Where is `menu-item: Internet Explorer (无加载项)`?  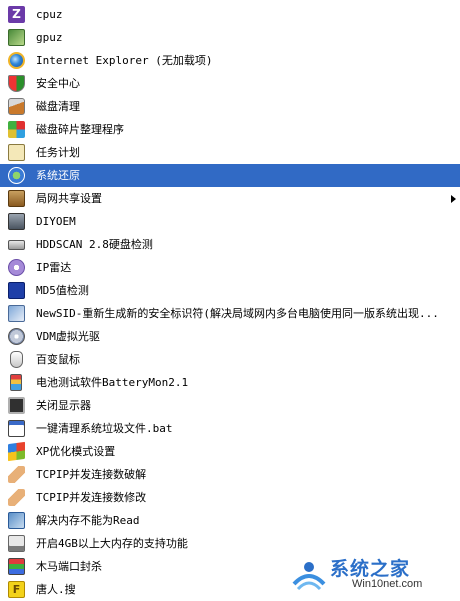 menu-item: Internet Explorer (无加载项) is located at coordinates (230, 60).